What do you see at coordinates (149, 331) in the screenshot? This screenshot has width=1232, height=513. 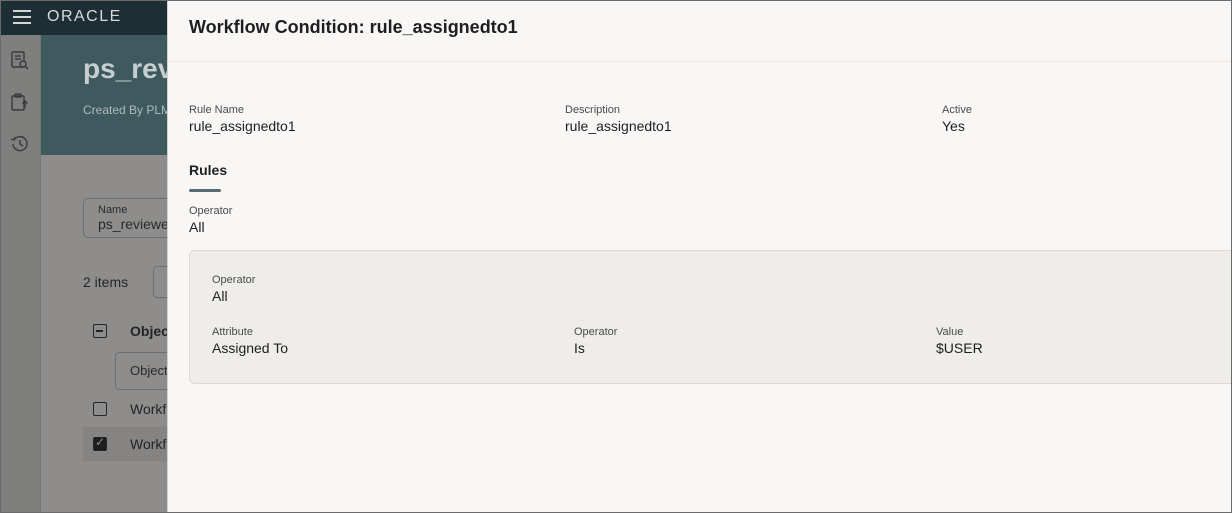 I see `table-column-header: Objec` at bounding box center [149, 331].